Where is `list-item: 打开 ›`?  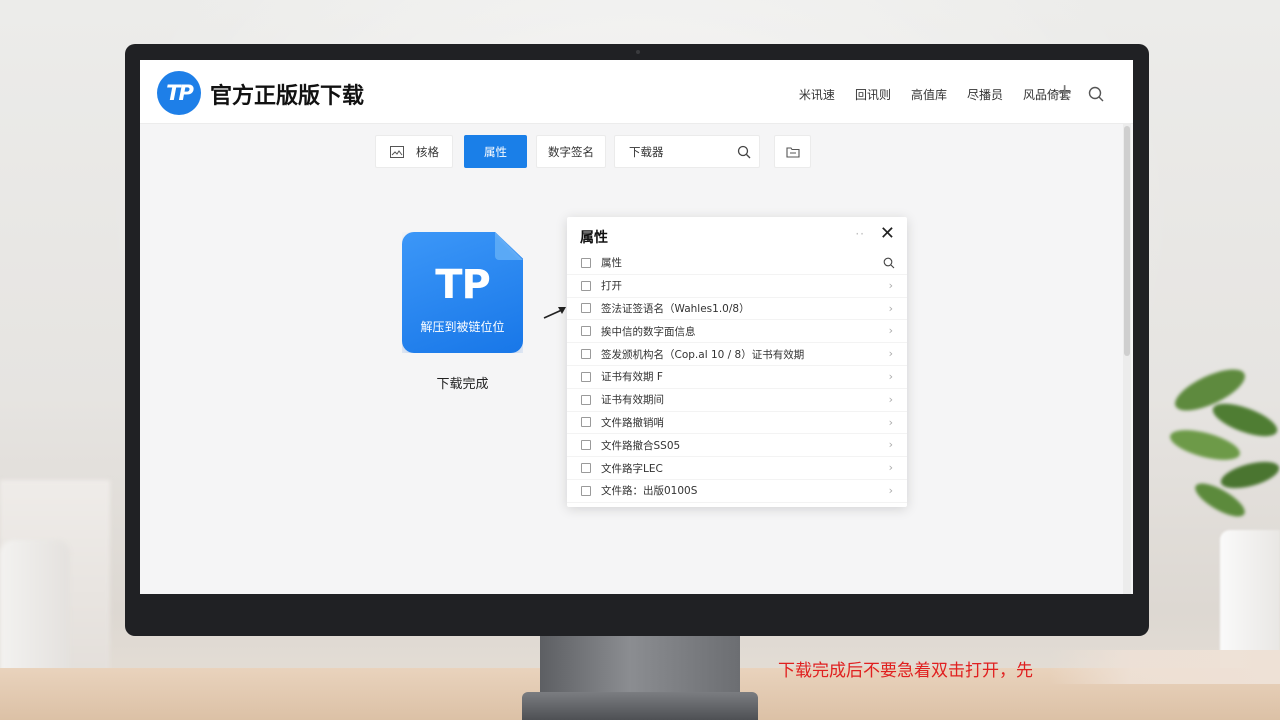 list-item: 打开 › is located at coordinates (737, 286).